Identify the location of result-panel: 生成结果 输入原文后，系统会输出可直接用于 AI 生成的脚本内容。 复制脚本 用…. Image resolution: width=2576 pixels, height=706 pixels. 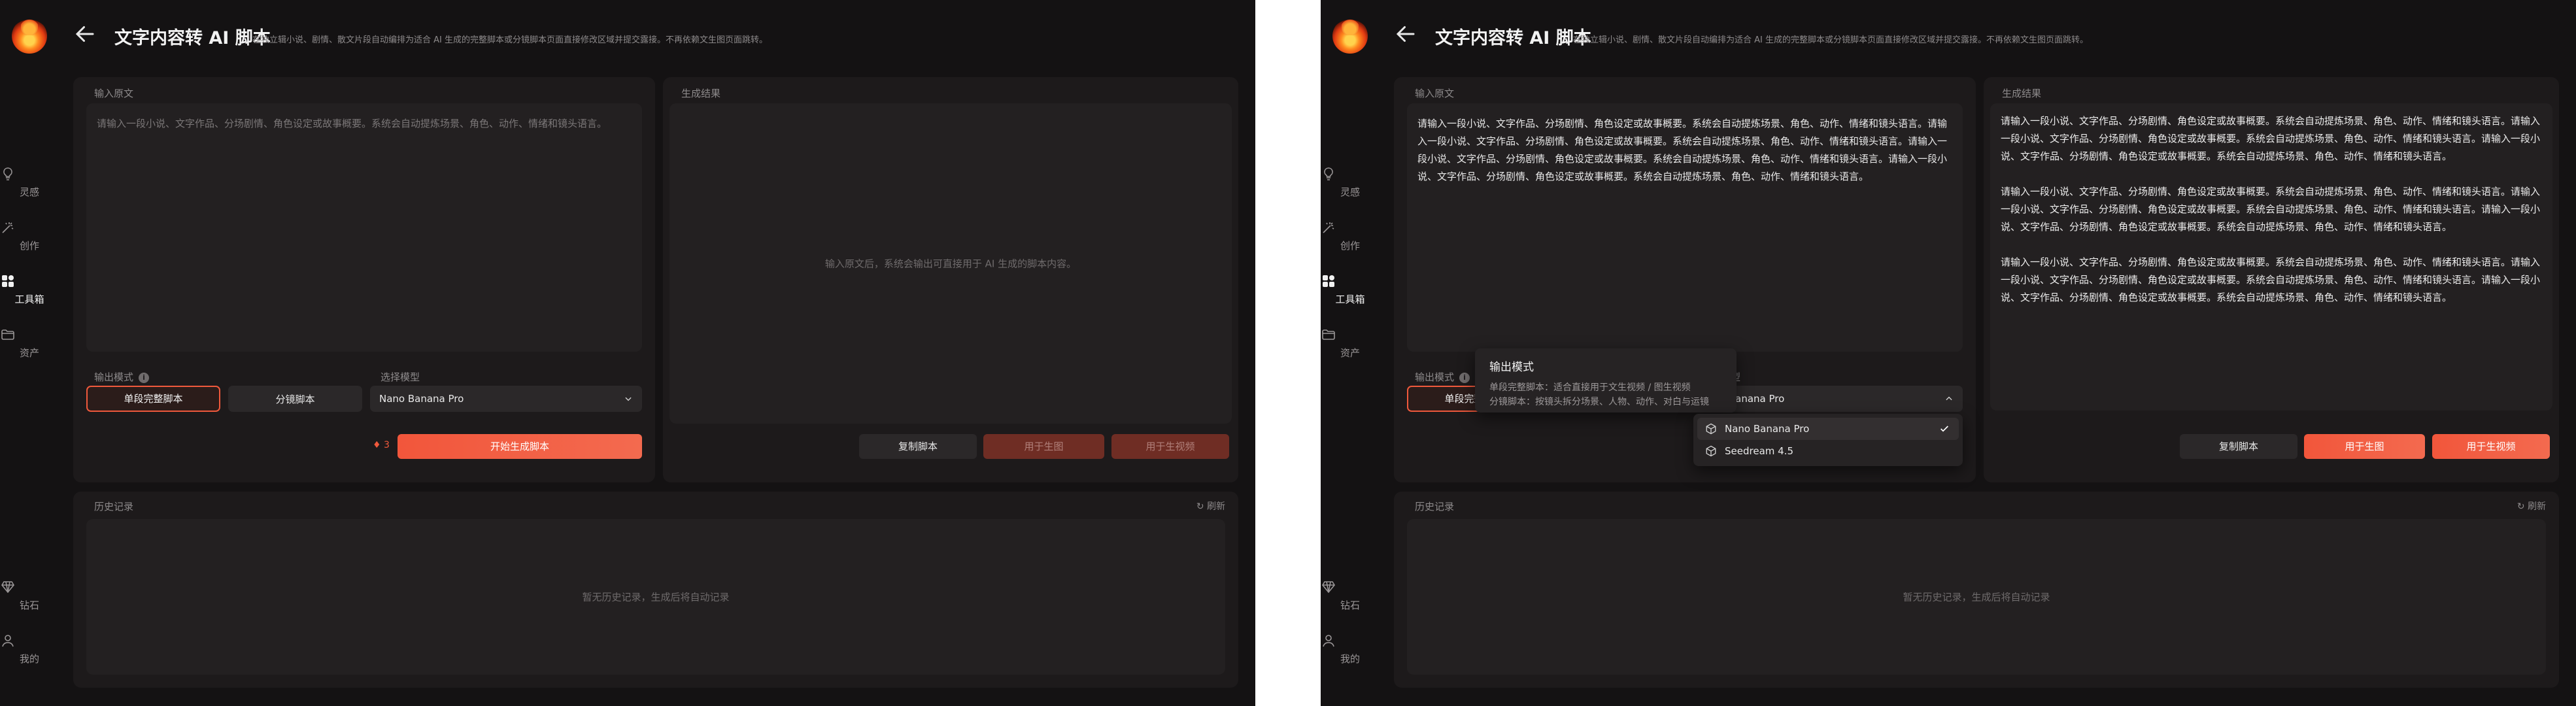
(950, 279).